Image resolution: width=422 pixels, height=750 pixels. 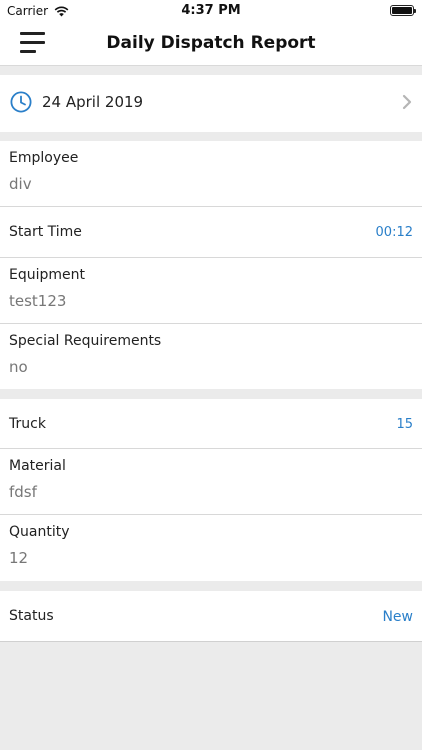 I want to click on status-time: 4:37 PM, so click(x=211, y=10).